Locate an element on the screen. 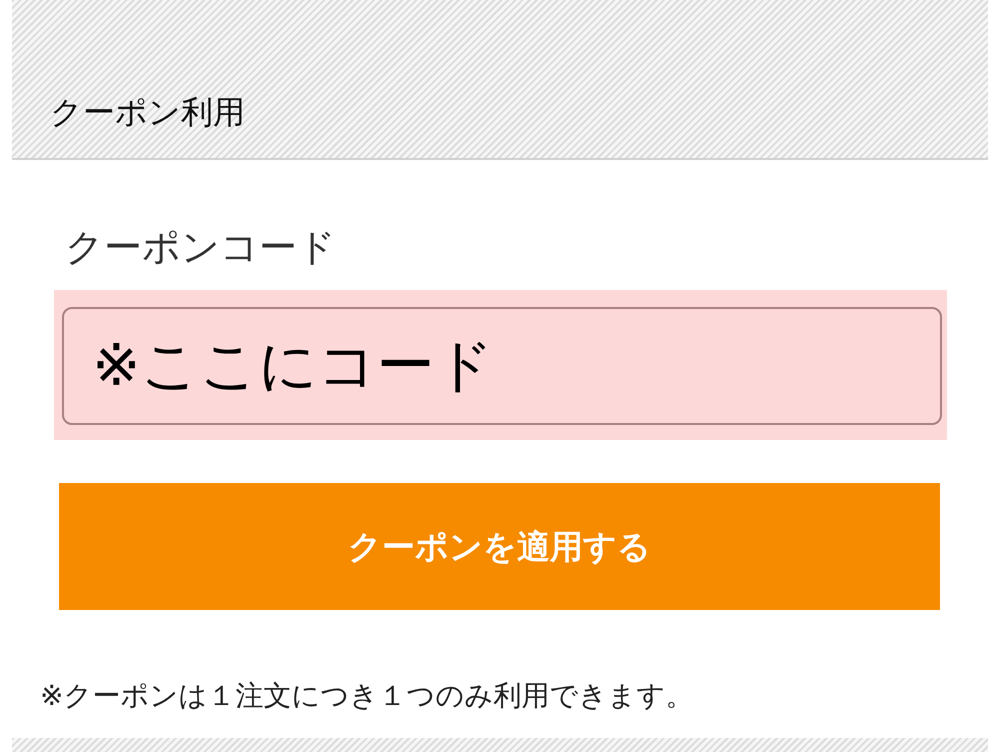 The image size is (1000, 752). coupon-note: ※クーポンは１注文につき１つのみ利用できます。 is located at coordinates (367, 696).